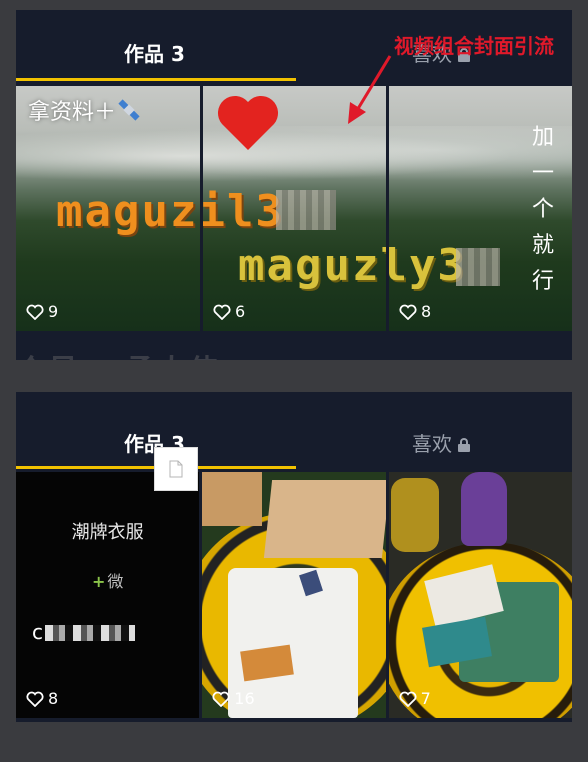  What do you see at coordinates (244, 698) in the screenshot?
I see `like-count-value: 16` at bounding box center [244, 698].